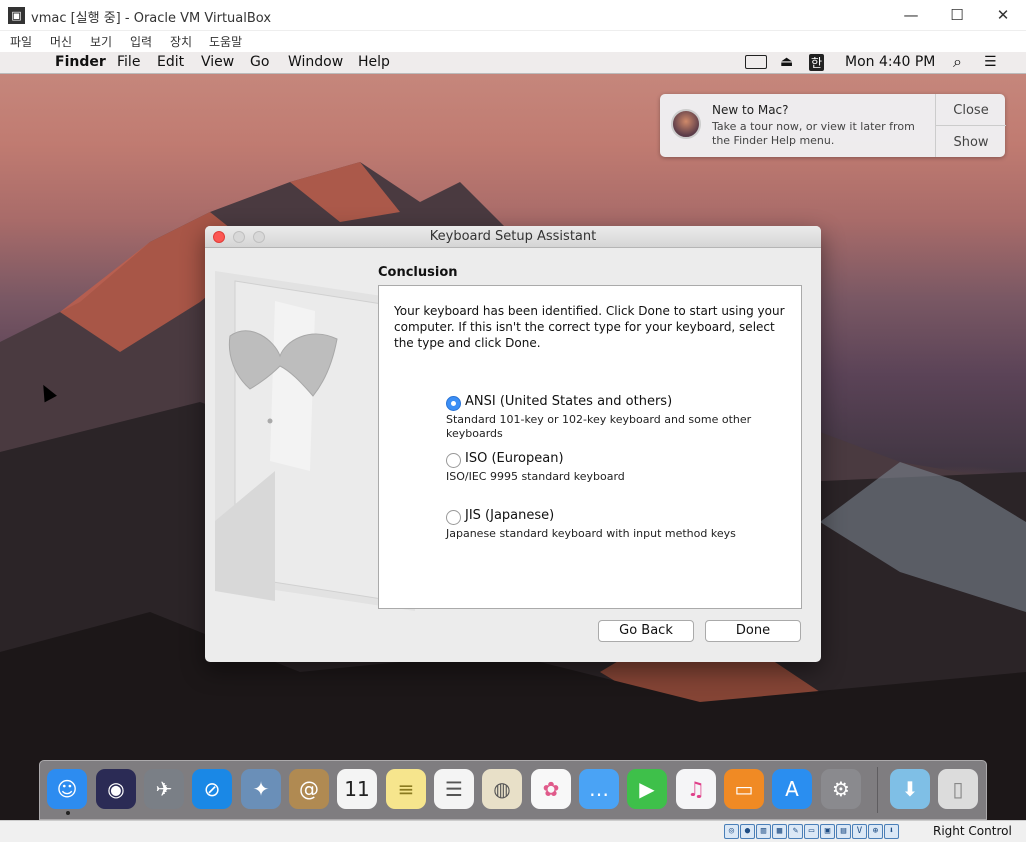 The width and height of the screenshot is (1026, 842). I want to click on optical-drive-status-icon: ●, so click(747, 831).